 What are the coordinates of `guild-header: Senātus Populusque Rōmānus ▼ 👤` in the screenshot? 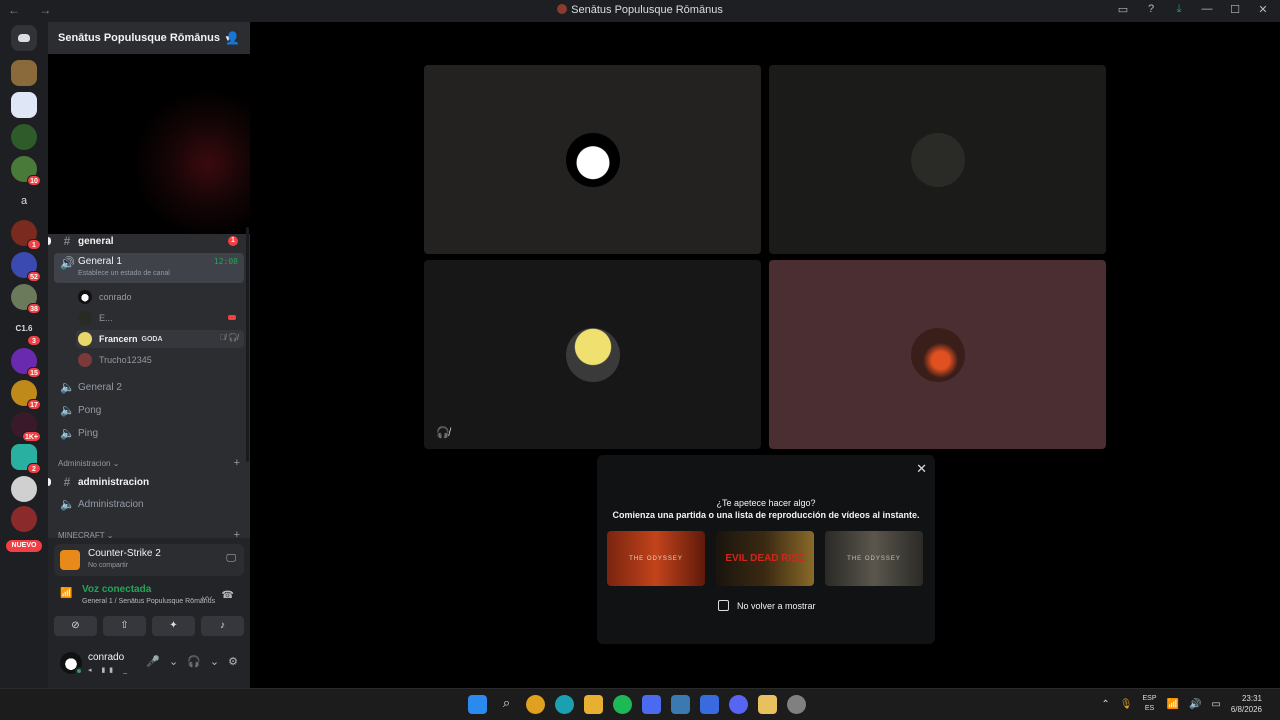 It's located at (149, 38).